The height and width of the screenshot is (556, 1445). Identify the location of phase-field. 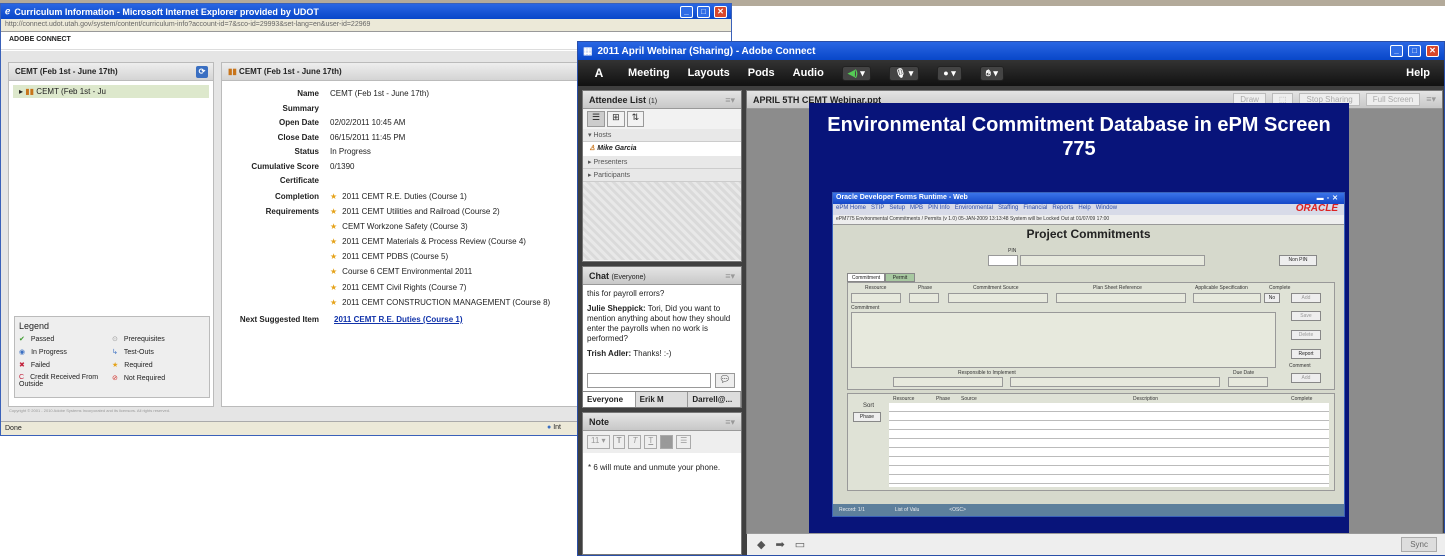
(924, 298).